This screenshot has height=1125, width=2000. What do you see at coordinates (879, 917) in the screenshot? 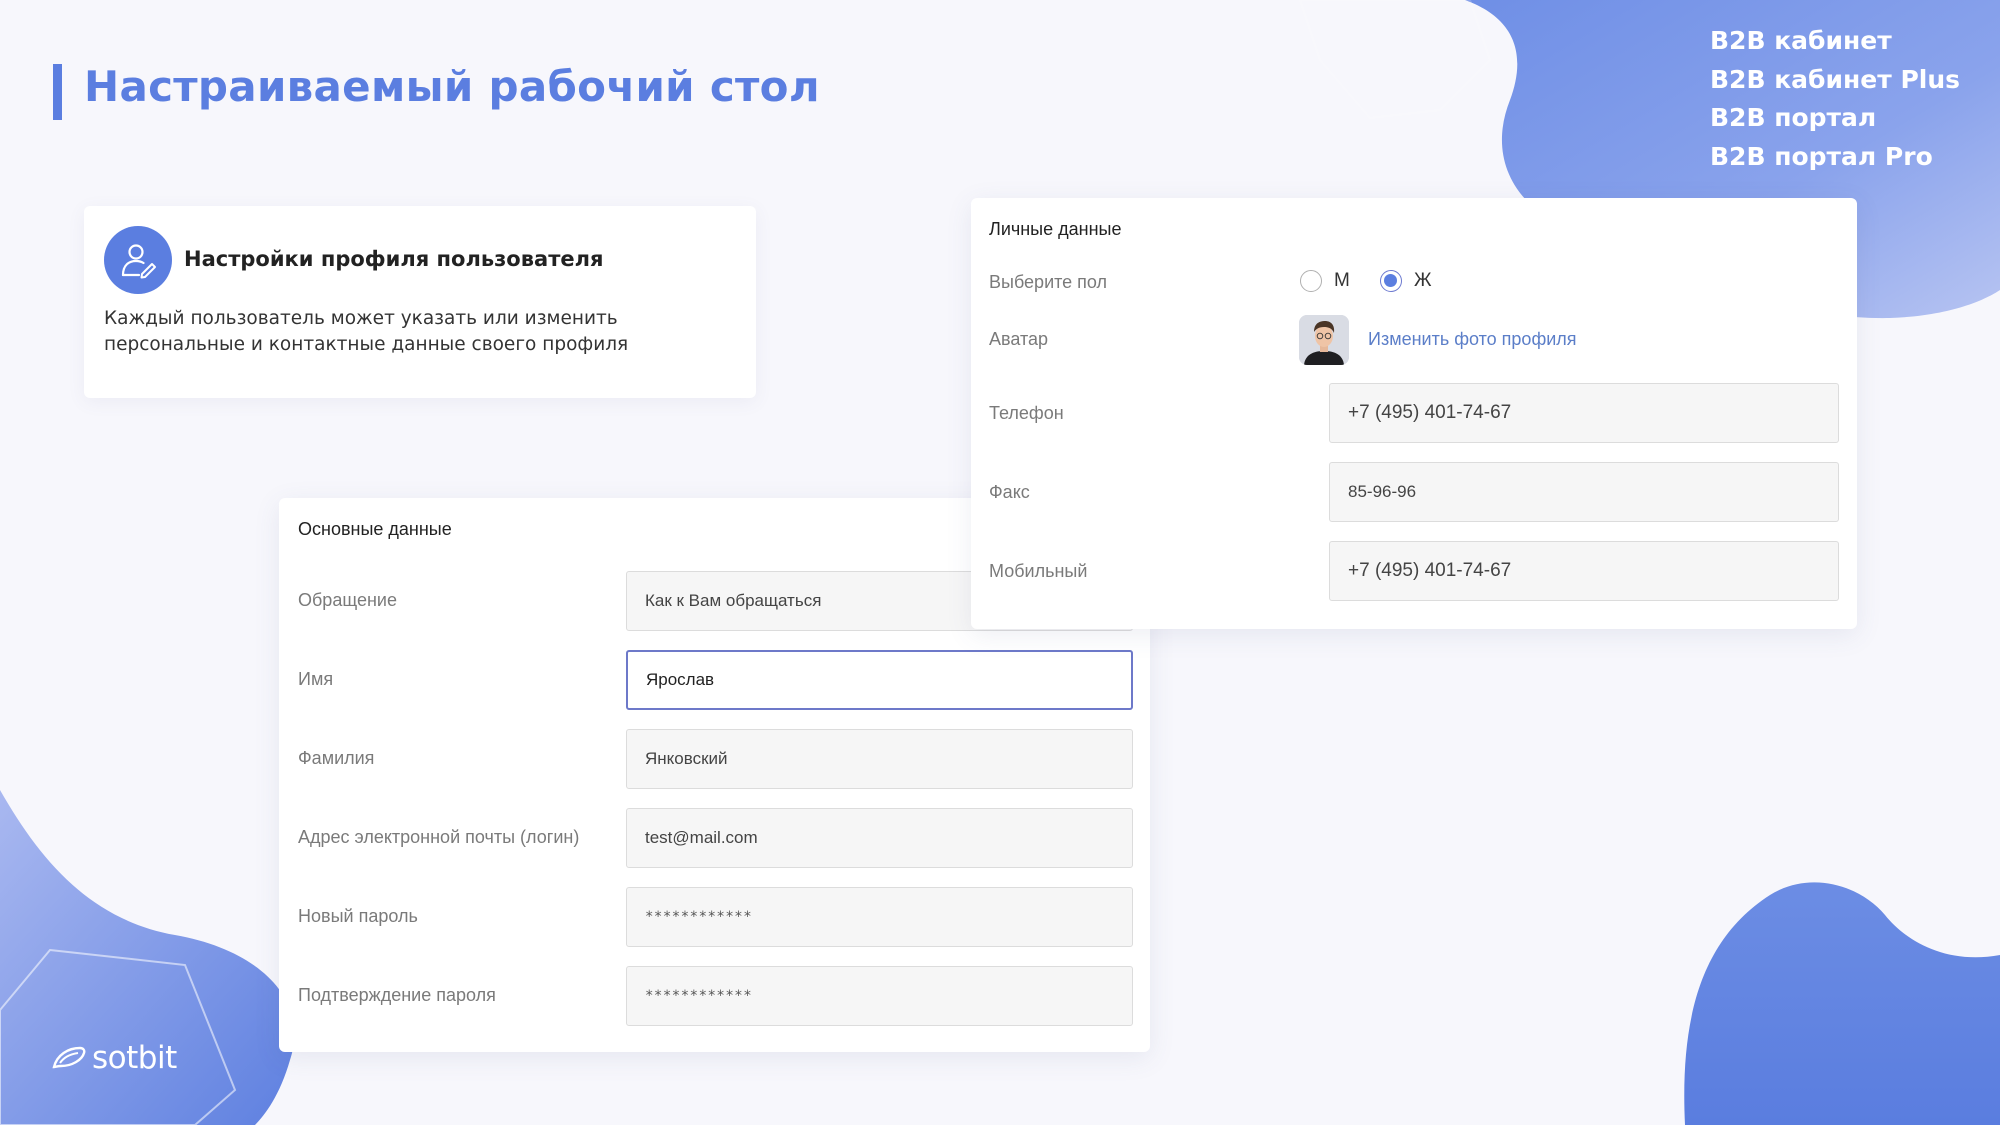
I see `new-password-input: ************` at bounding box center [879, 917].